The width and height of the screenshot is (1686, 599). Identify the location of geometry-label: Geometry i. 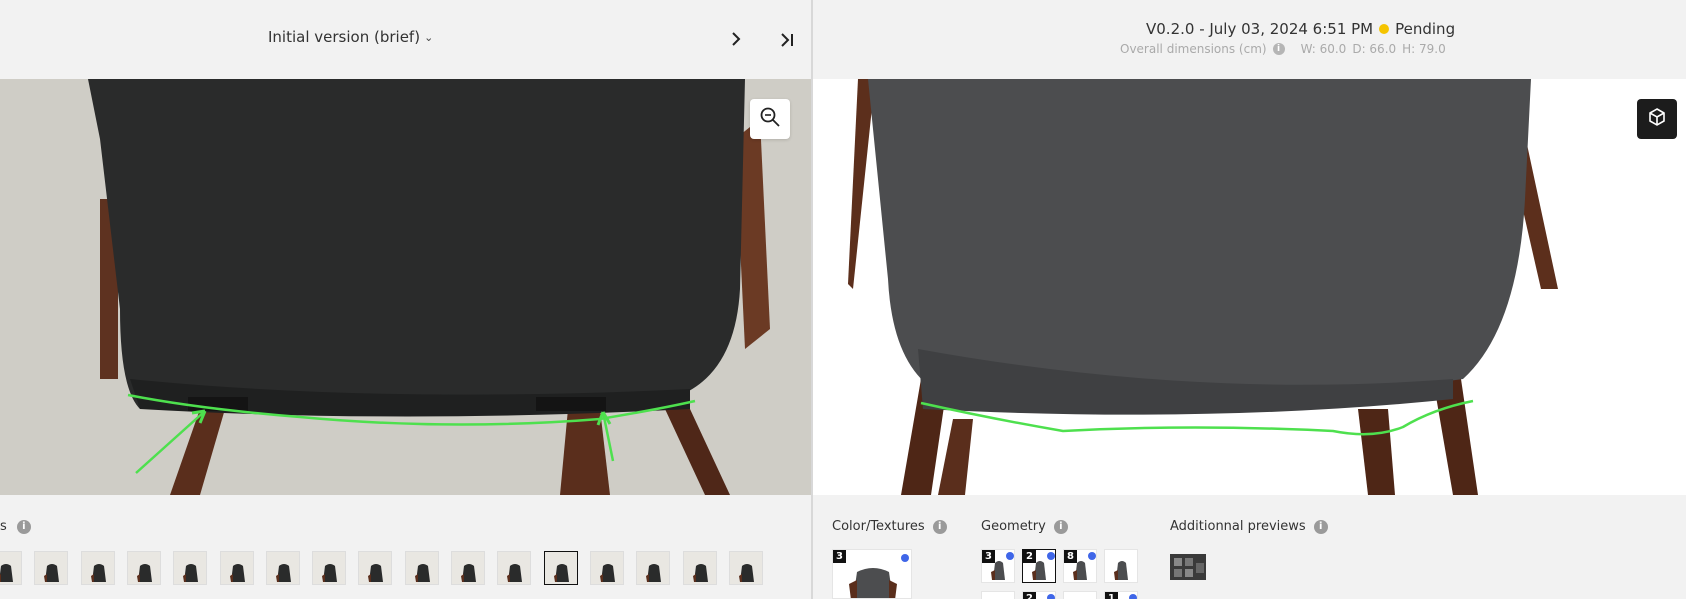
(1024, 526).